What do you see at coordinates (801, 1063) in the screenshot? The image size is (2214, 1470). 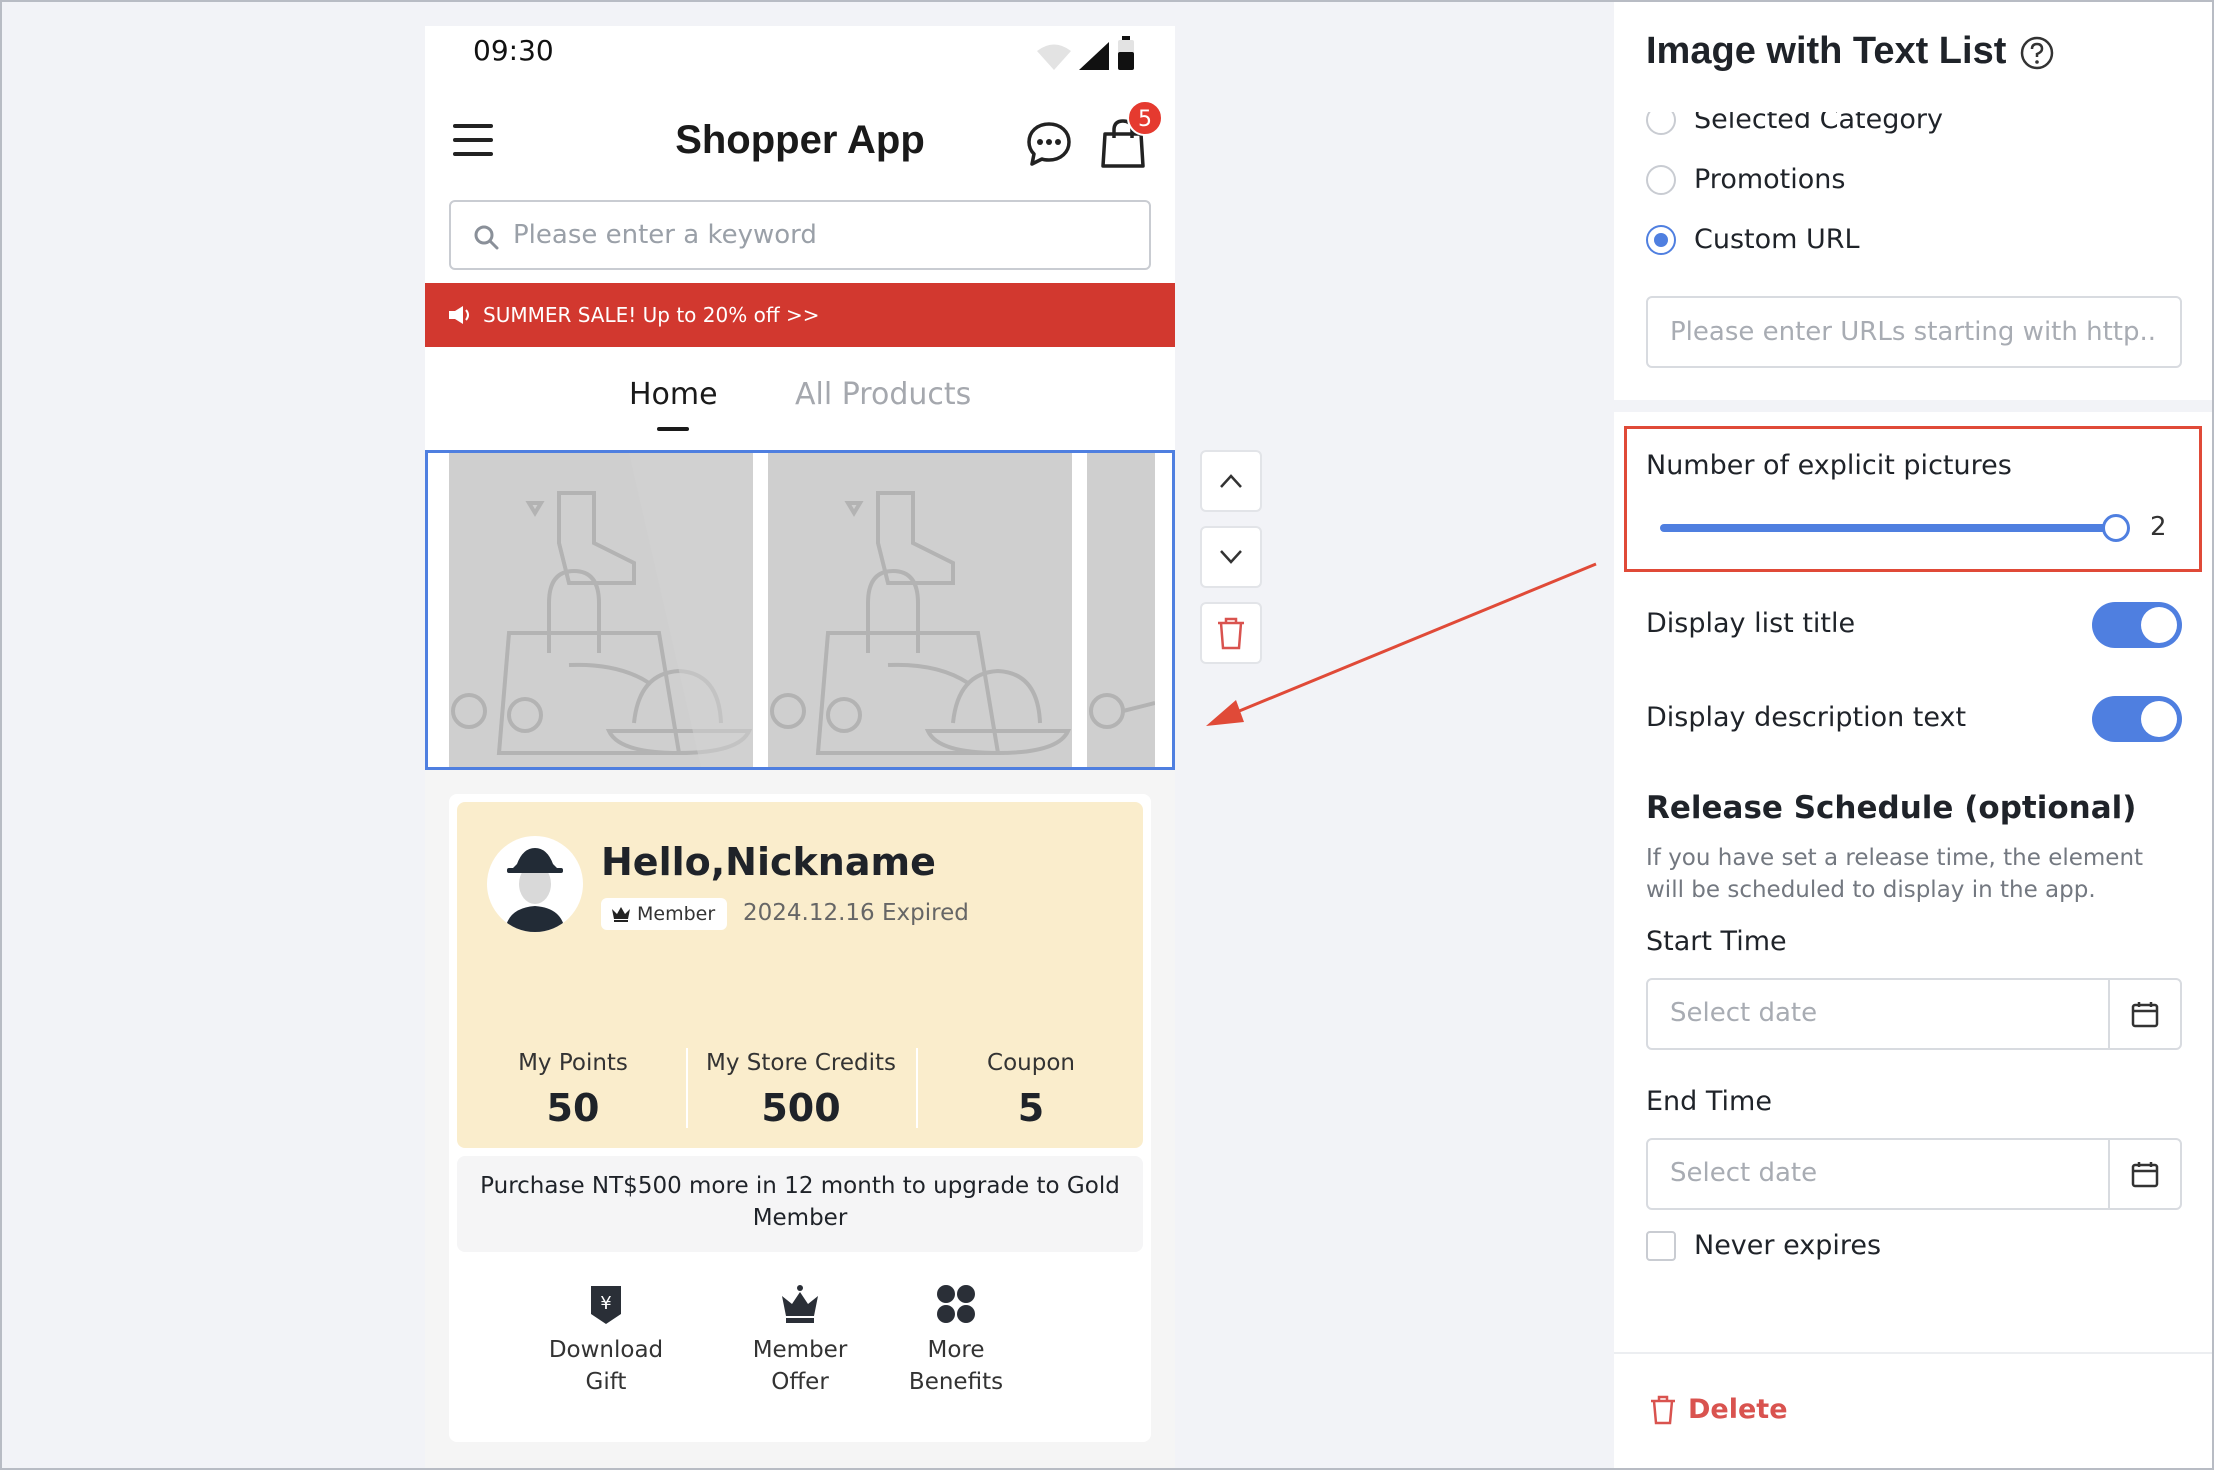 I see `stat-label: My Store Credits` at bounding box center [801, 1063].